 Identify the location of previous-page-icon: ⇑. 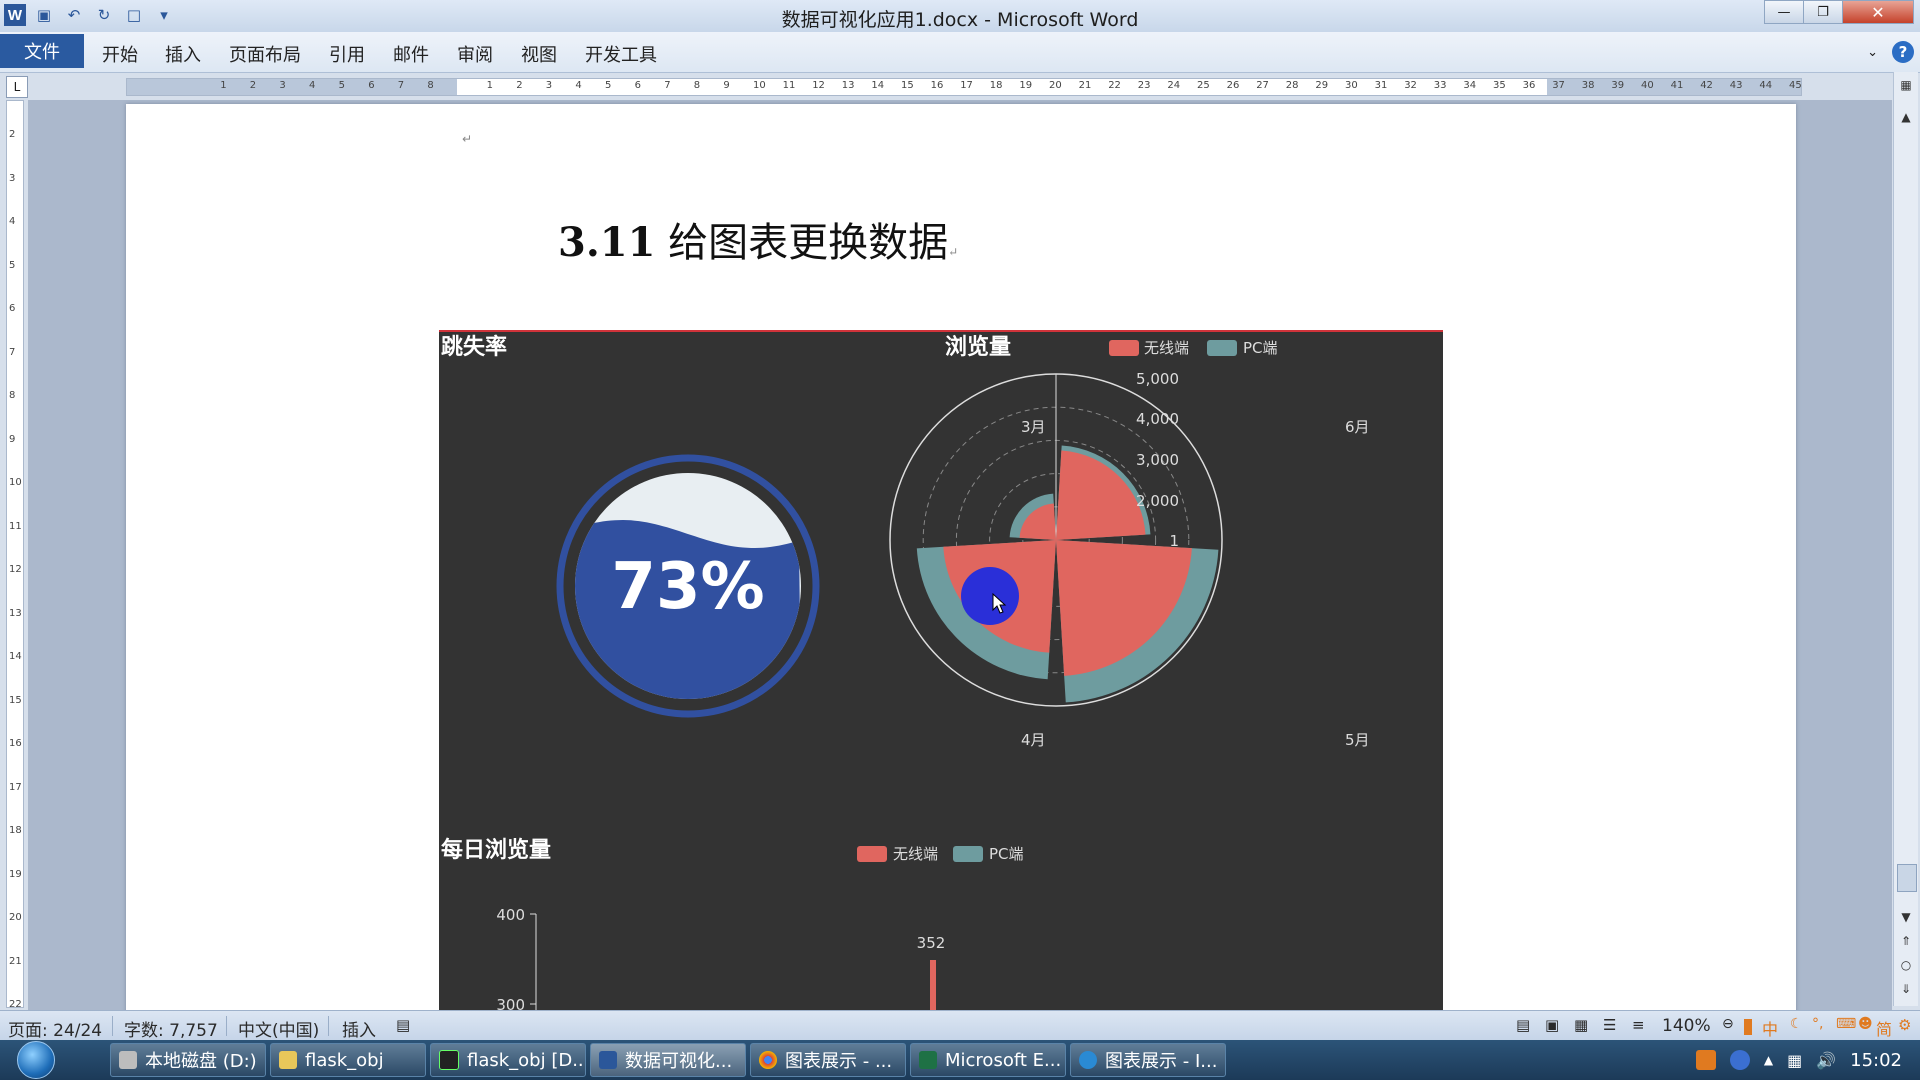
(1906, 941).